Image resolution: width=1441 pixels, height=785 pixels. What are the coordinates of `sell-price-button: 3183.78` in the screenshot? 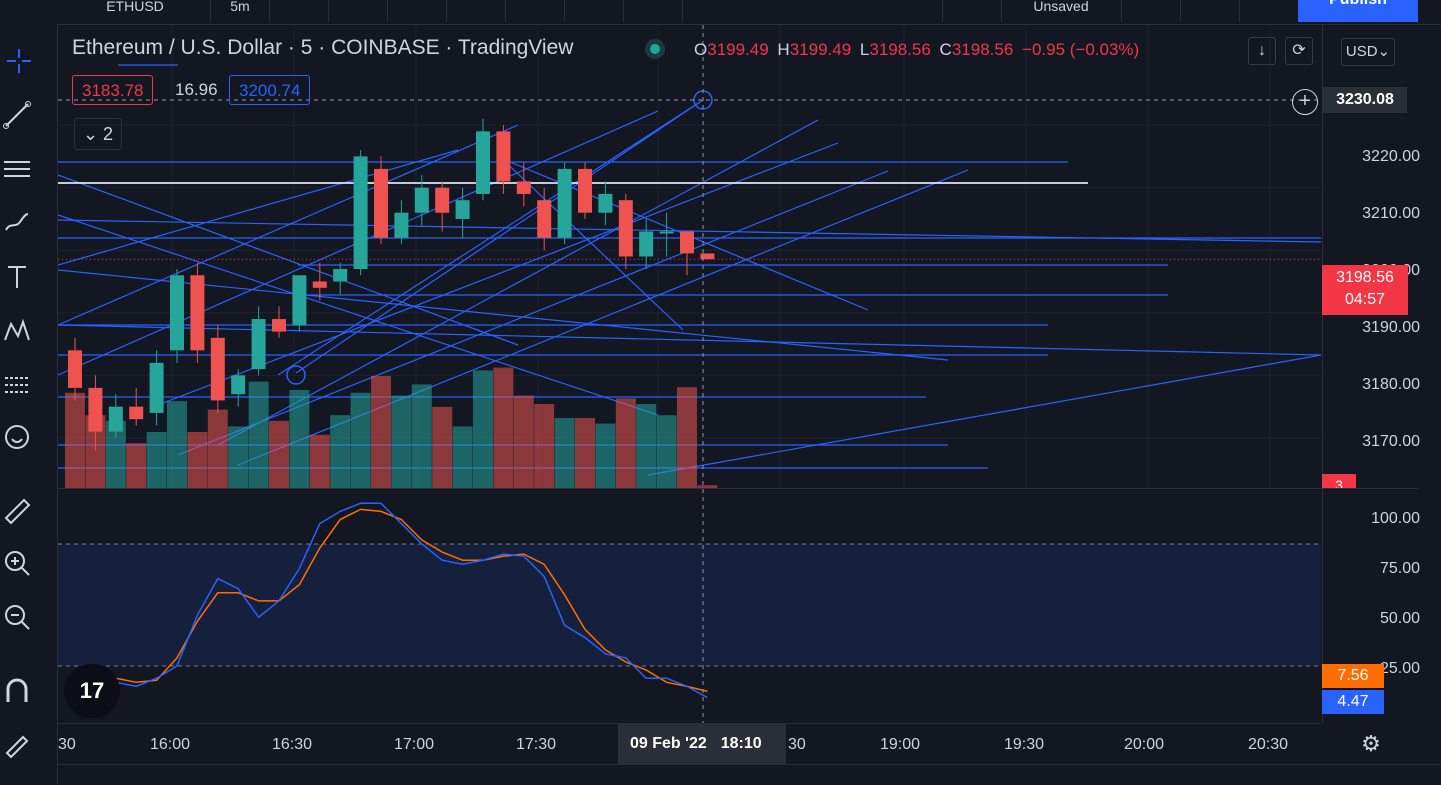 It's located at (113, 90).